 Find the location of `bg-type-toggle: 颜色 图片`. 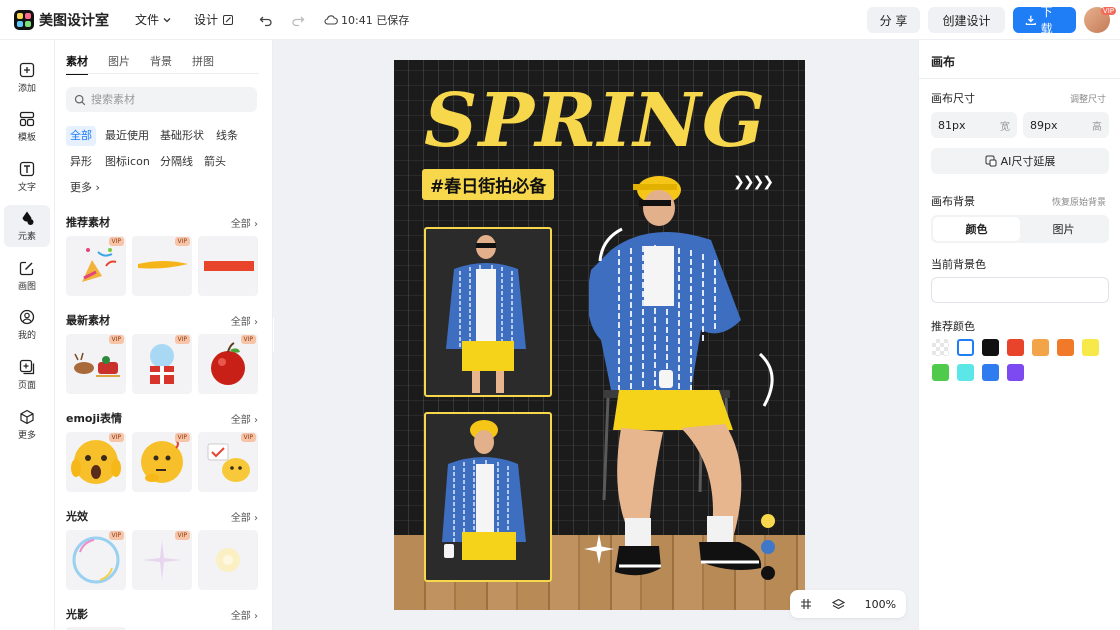

bg-type-toggle: 颜色 图片 is located at coordinates (1020, 229).